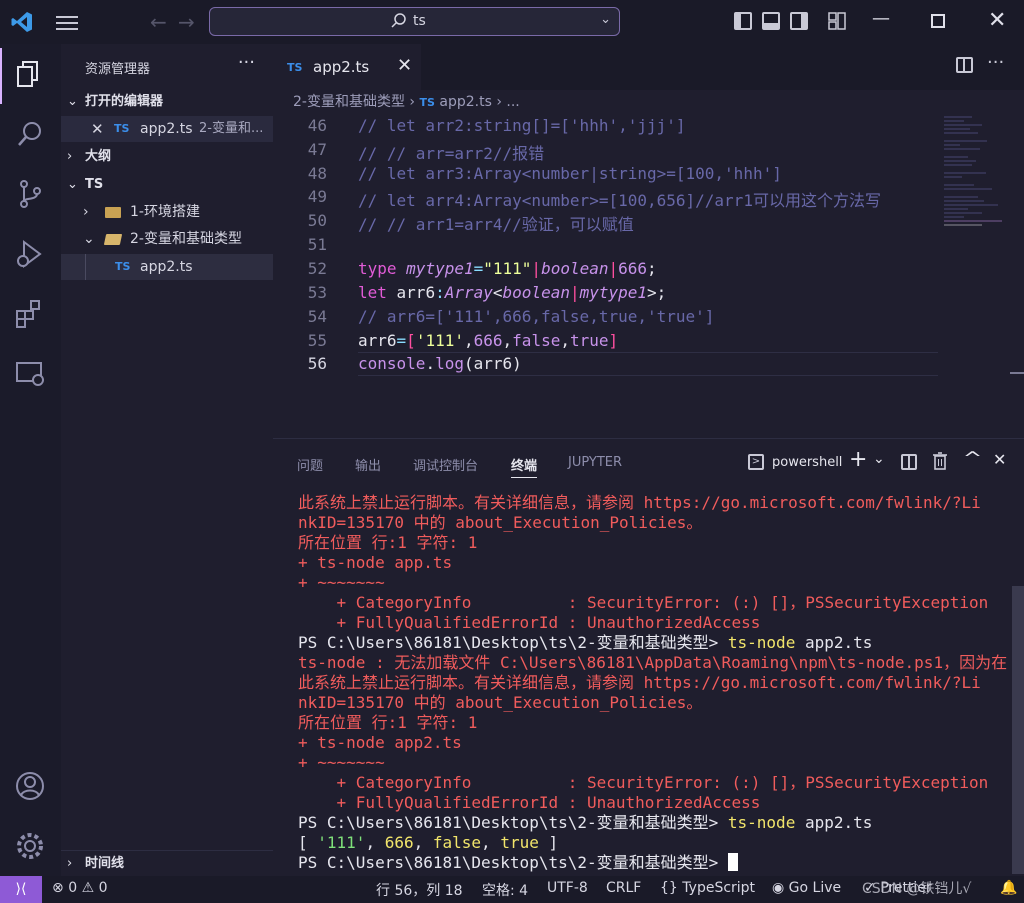 The width and height of the screenshot is (1024, 903). I want to click on toggle-sidebar-icon, so click(743, 21).